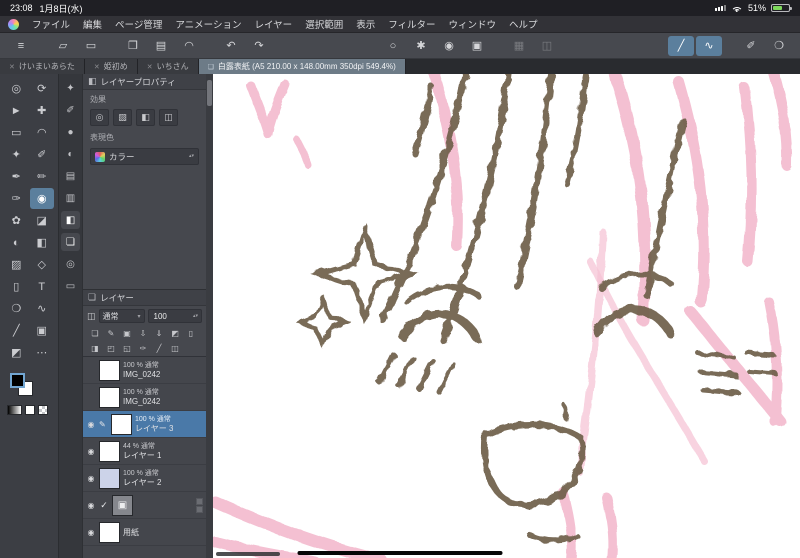 This screenshot has height=558, width=800. Describe the element at coordinates (191, 156) in the screenshot. I see `stepper-icon: ▴▾` at that location.